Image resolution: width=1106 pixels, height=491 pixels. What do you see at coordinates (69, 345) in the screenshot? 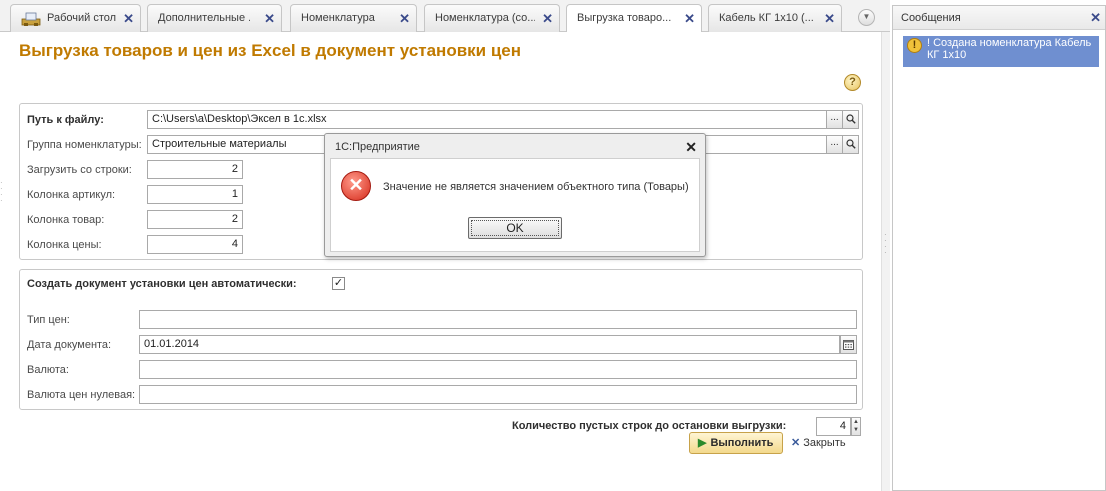
I see `doc-date-label: Дата документа:` at bounding box center [69, 345].